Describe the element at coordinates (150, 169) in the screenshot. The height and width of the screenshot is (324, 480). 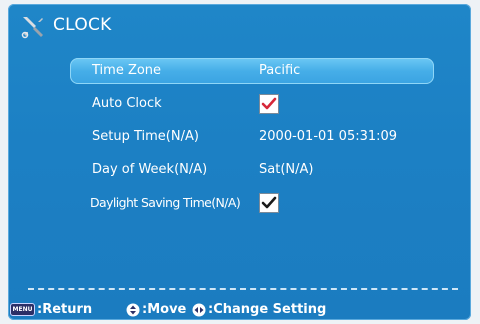
I see `setting-label: Day of Week(N/A)` at that location.